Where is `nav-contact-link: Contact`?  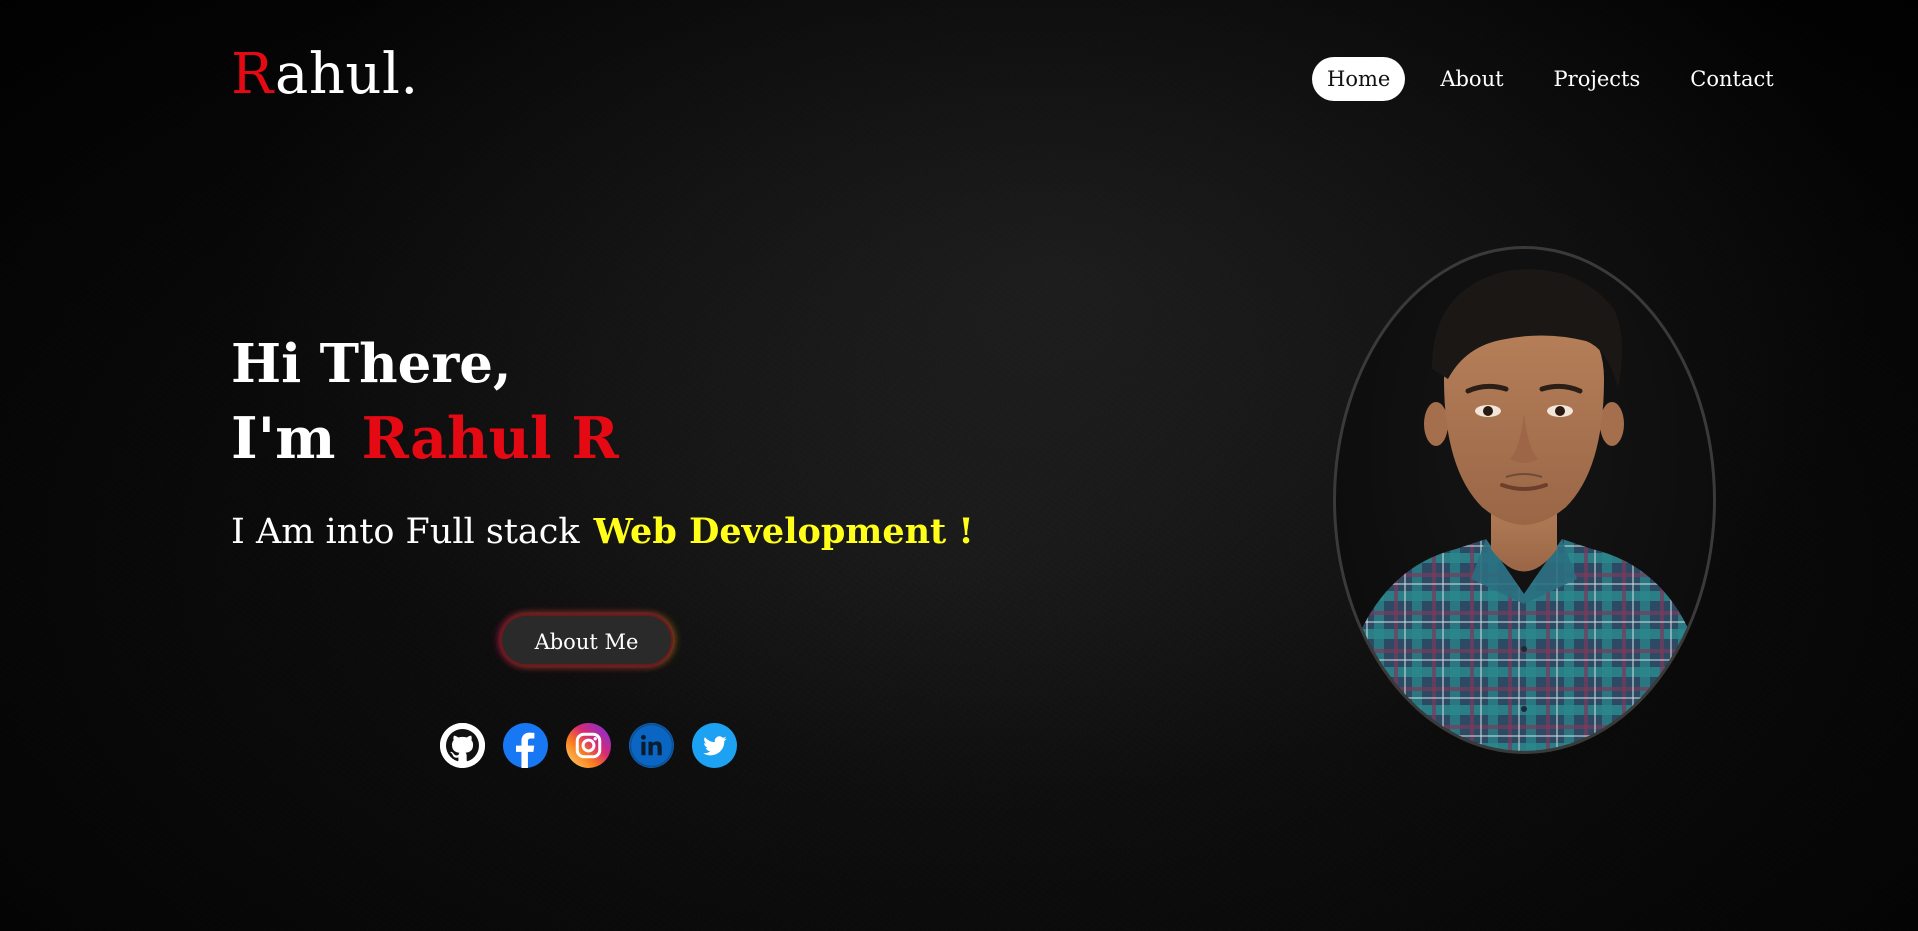 nav-contact-link: Contact is located at coordinates (1731, 79).